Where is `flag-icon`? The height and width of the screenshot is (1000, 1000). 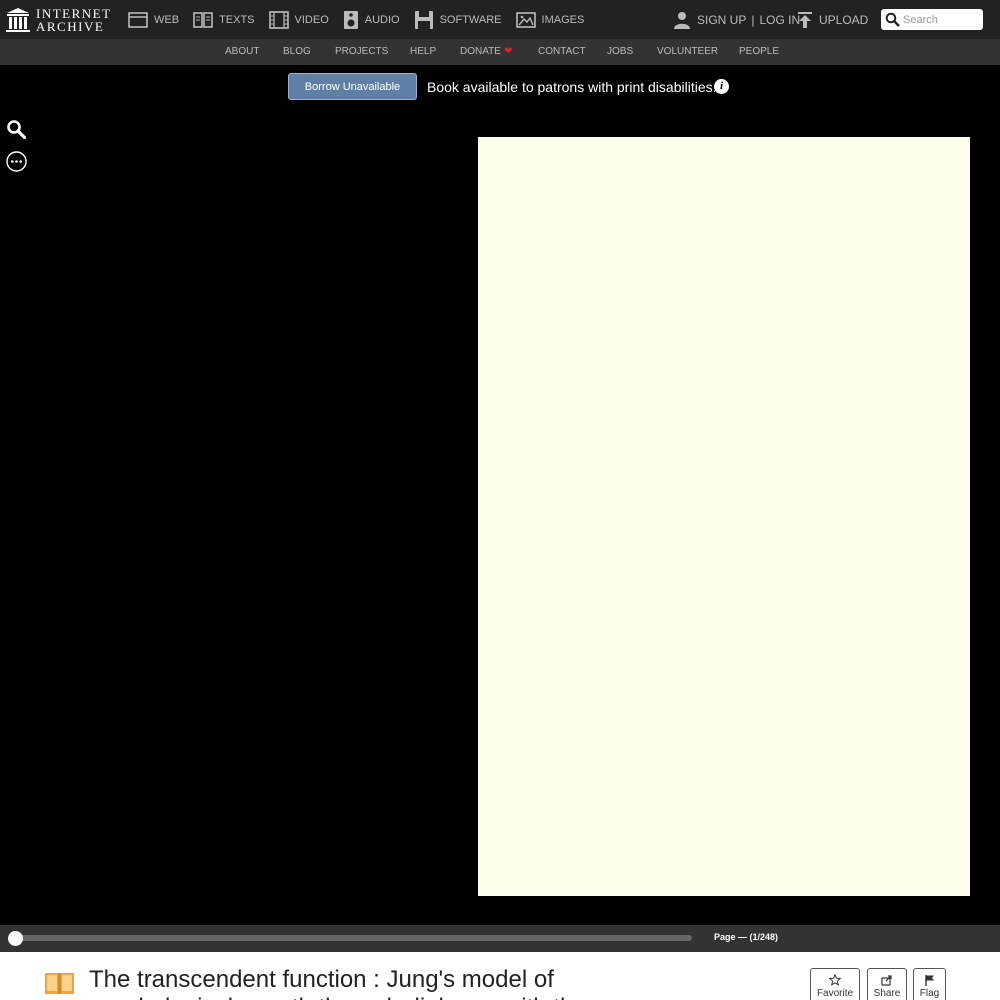 flag-icon is located at coordinates (929, 980).